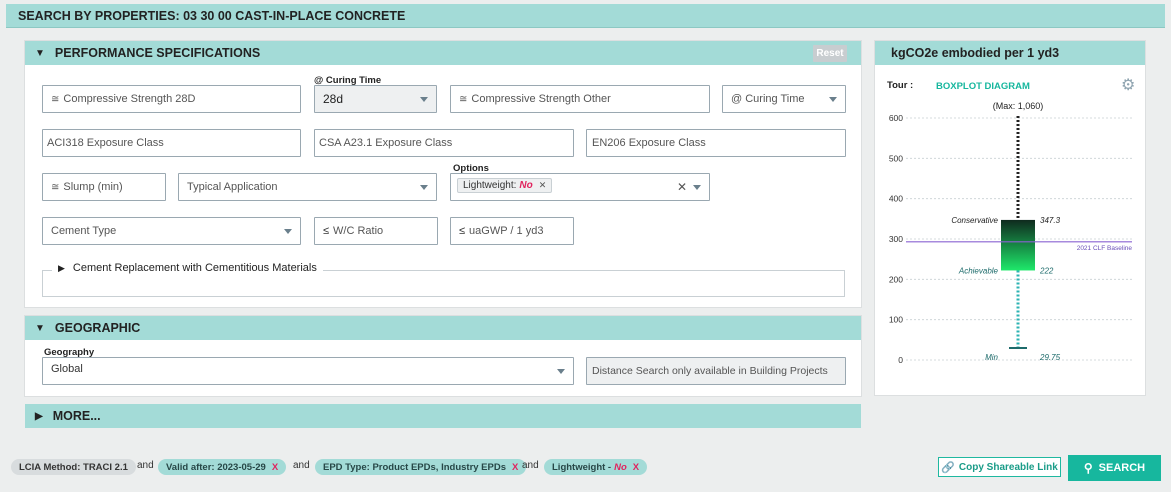  I want to click on geography-select: Global, so click(308, 371).